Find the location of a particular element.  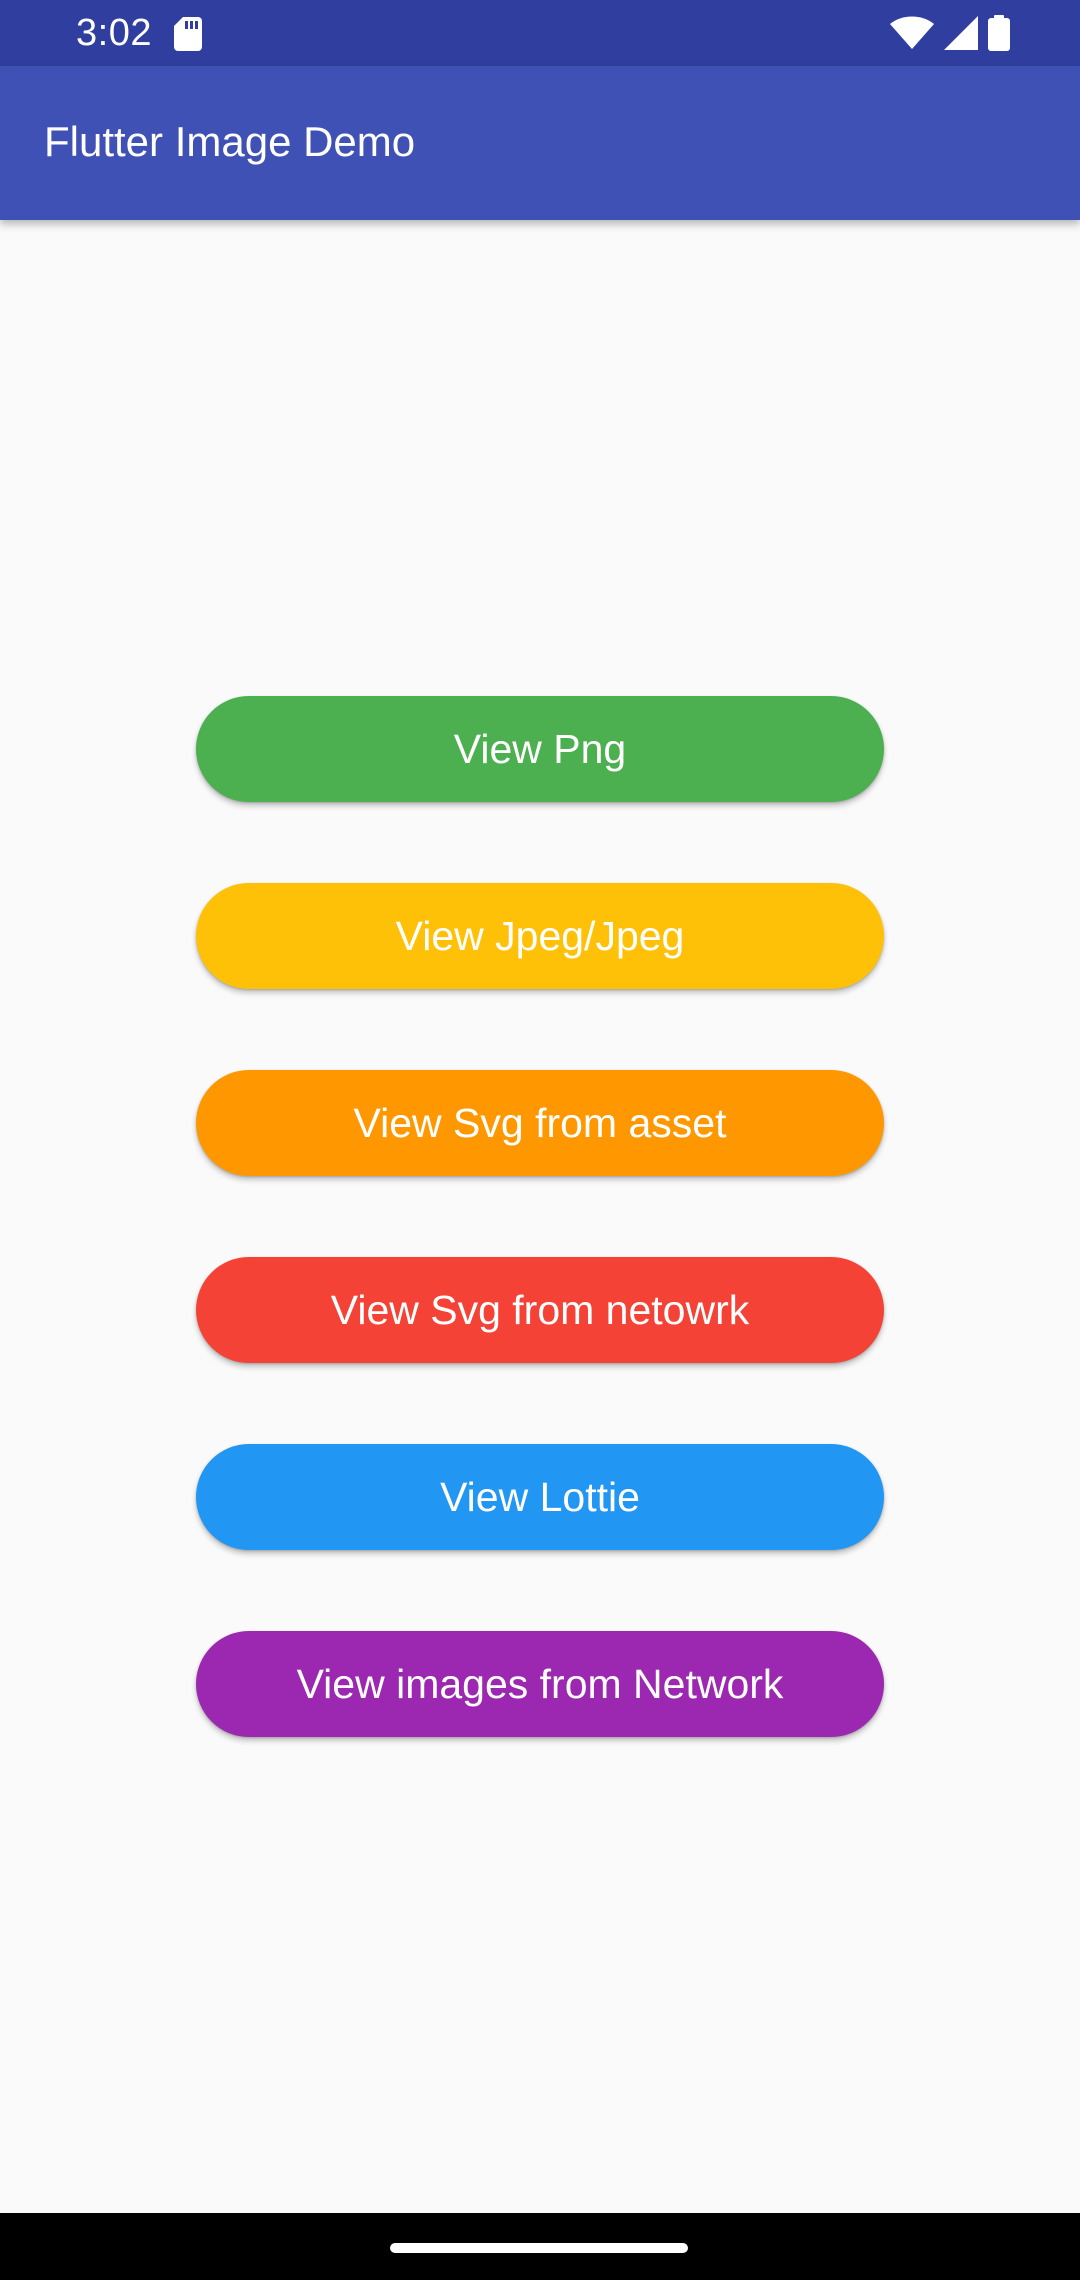

signal-icon is located at coordinates (961, 33).